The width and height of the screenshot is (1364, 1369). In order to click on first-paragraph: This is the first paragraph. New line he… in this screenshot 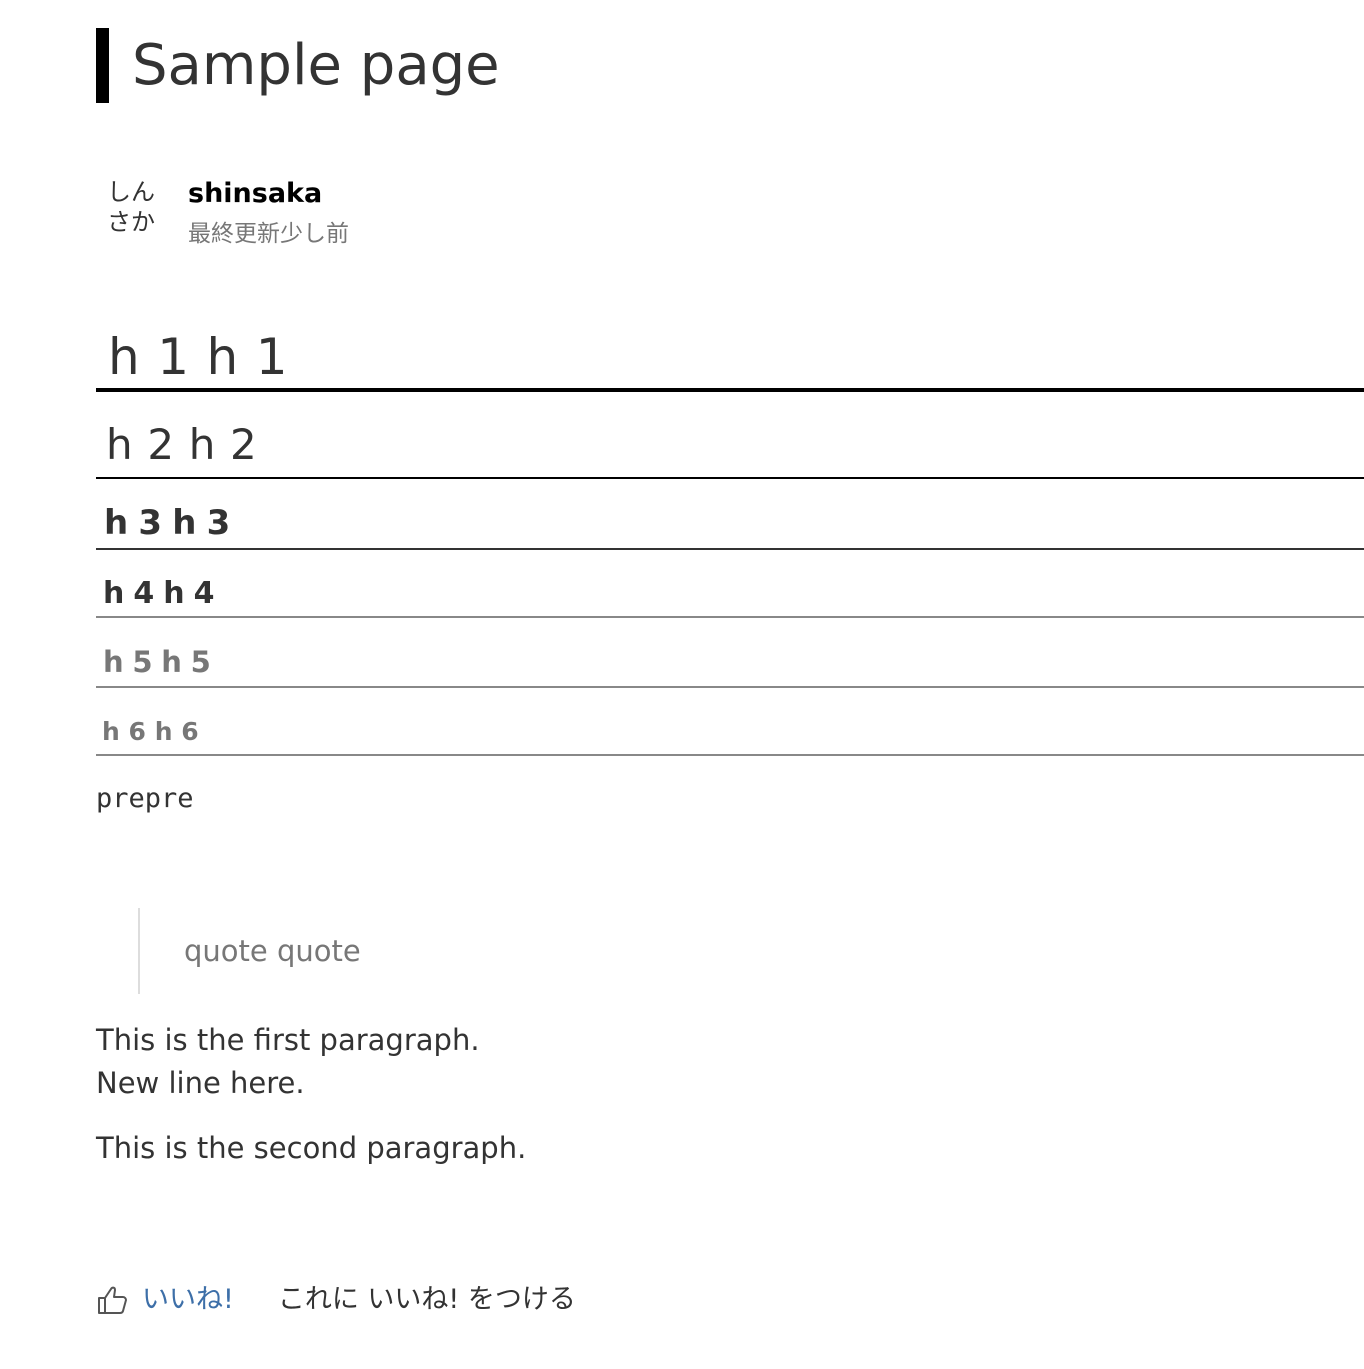, I will do `click(288, 1062)`.